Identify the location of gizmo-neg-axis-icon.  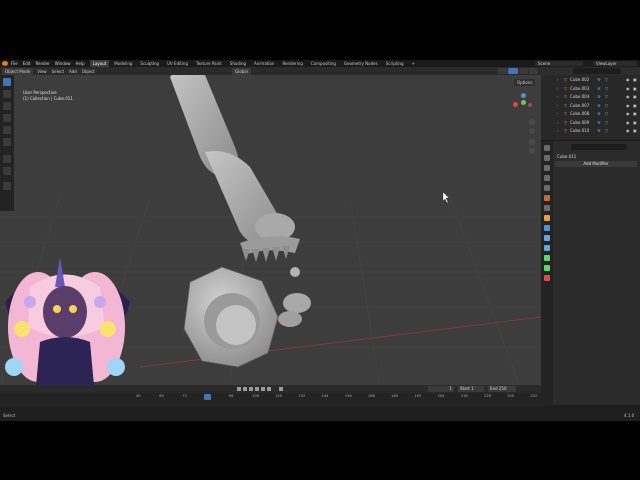
(530, 105).